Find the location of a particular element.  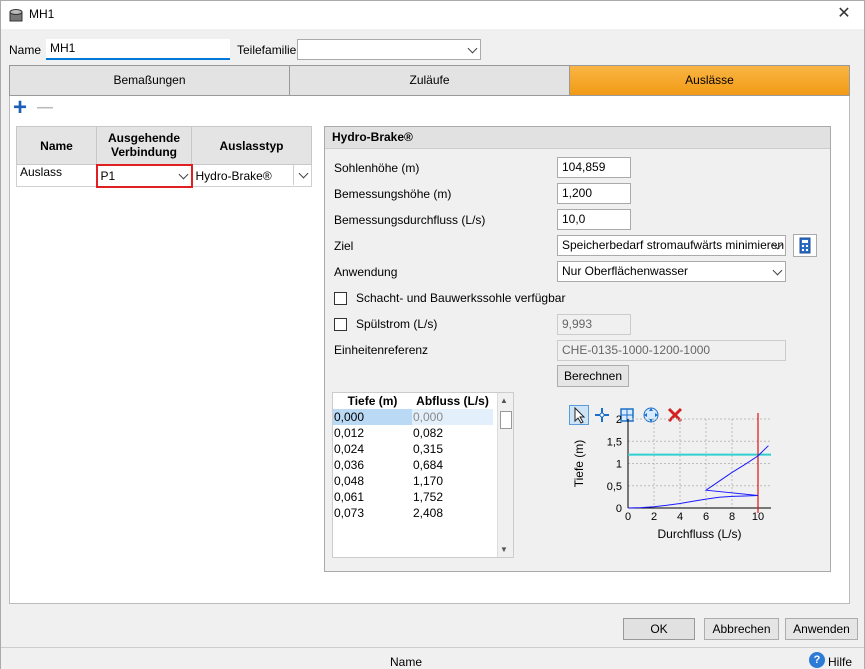

table-row: 0,061 1,752 is located at coordinates (413, 497).